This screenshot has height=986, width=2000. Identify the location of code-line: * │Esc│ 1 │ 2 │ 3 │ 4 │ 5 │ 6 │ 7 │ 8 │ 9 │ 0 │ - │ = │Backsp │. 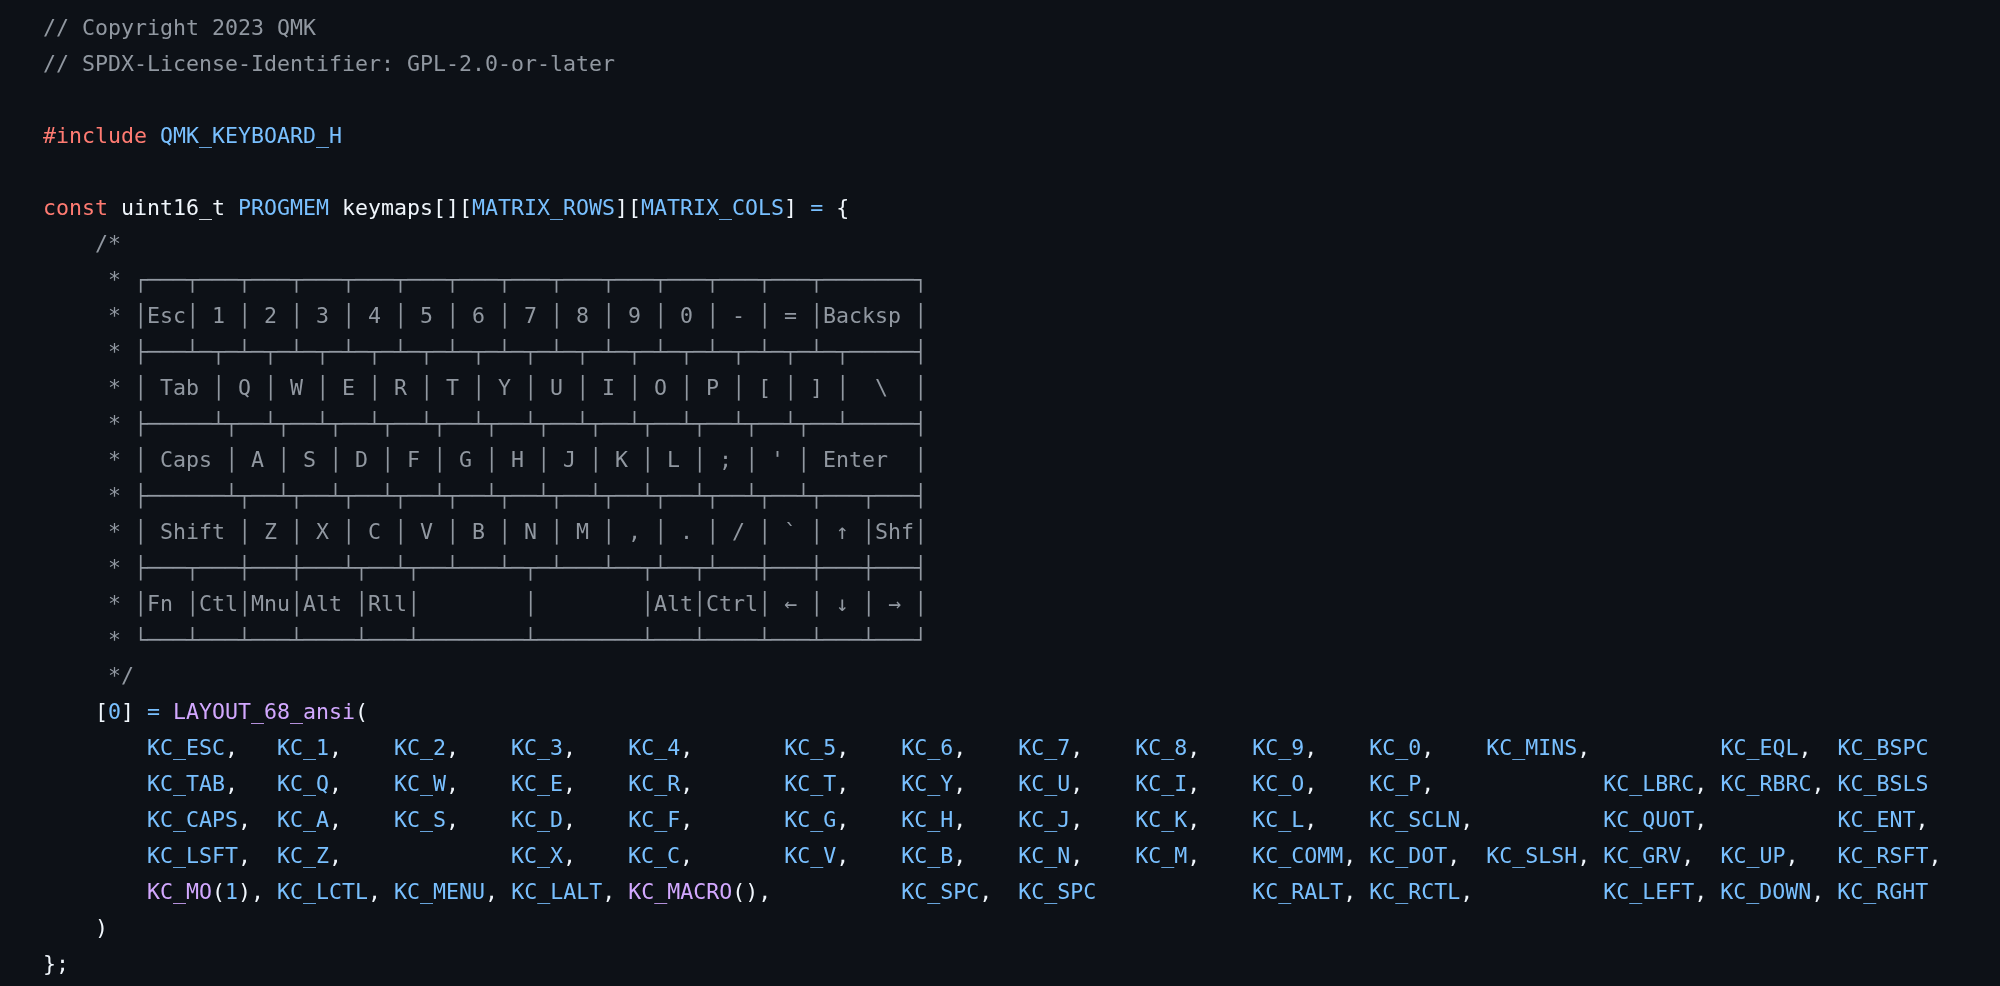
(517, 316).